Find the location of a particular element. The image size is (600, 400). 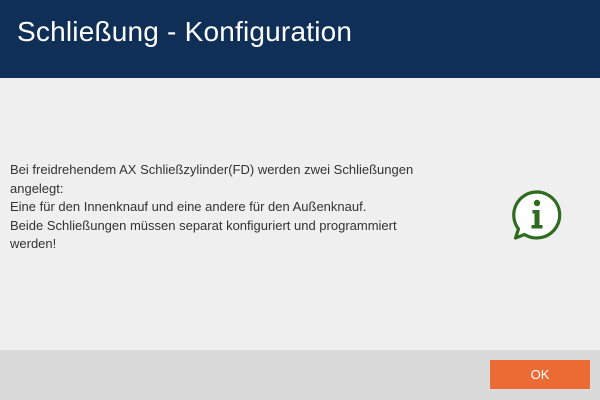

ok-button: OK is located at coordinates (540, 374).